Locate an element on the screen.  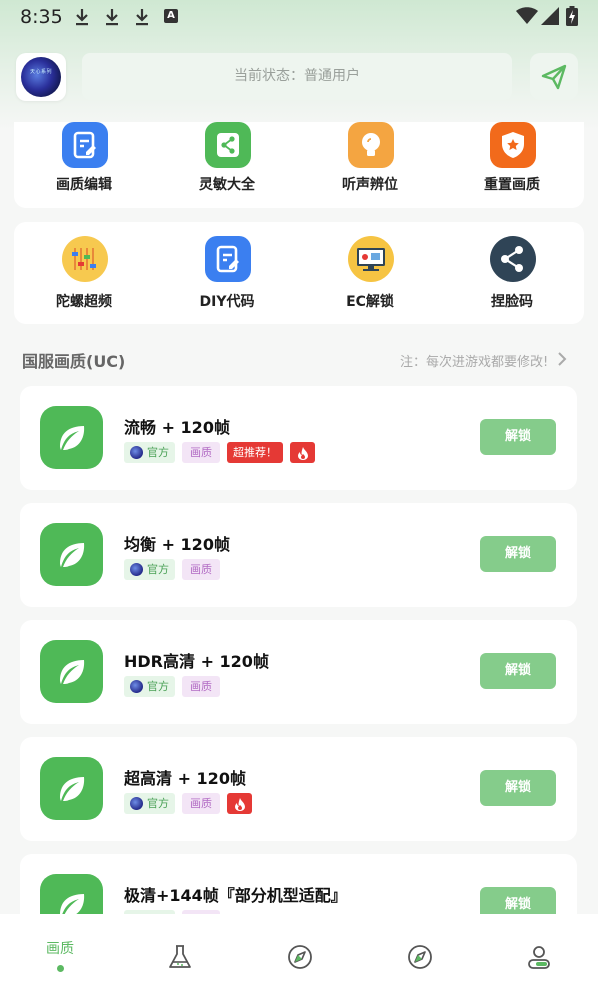
shield-star-icon is located at coordinates (513, 145).